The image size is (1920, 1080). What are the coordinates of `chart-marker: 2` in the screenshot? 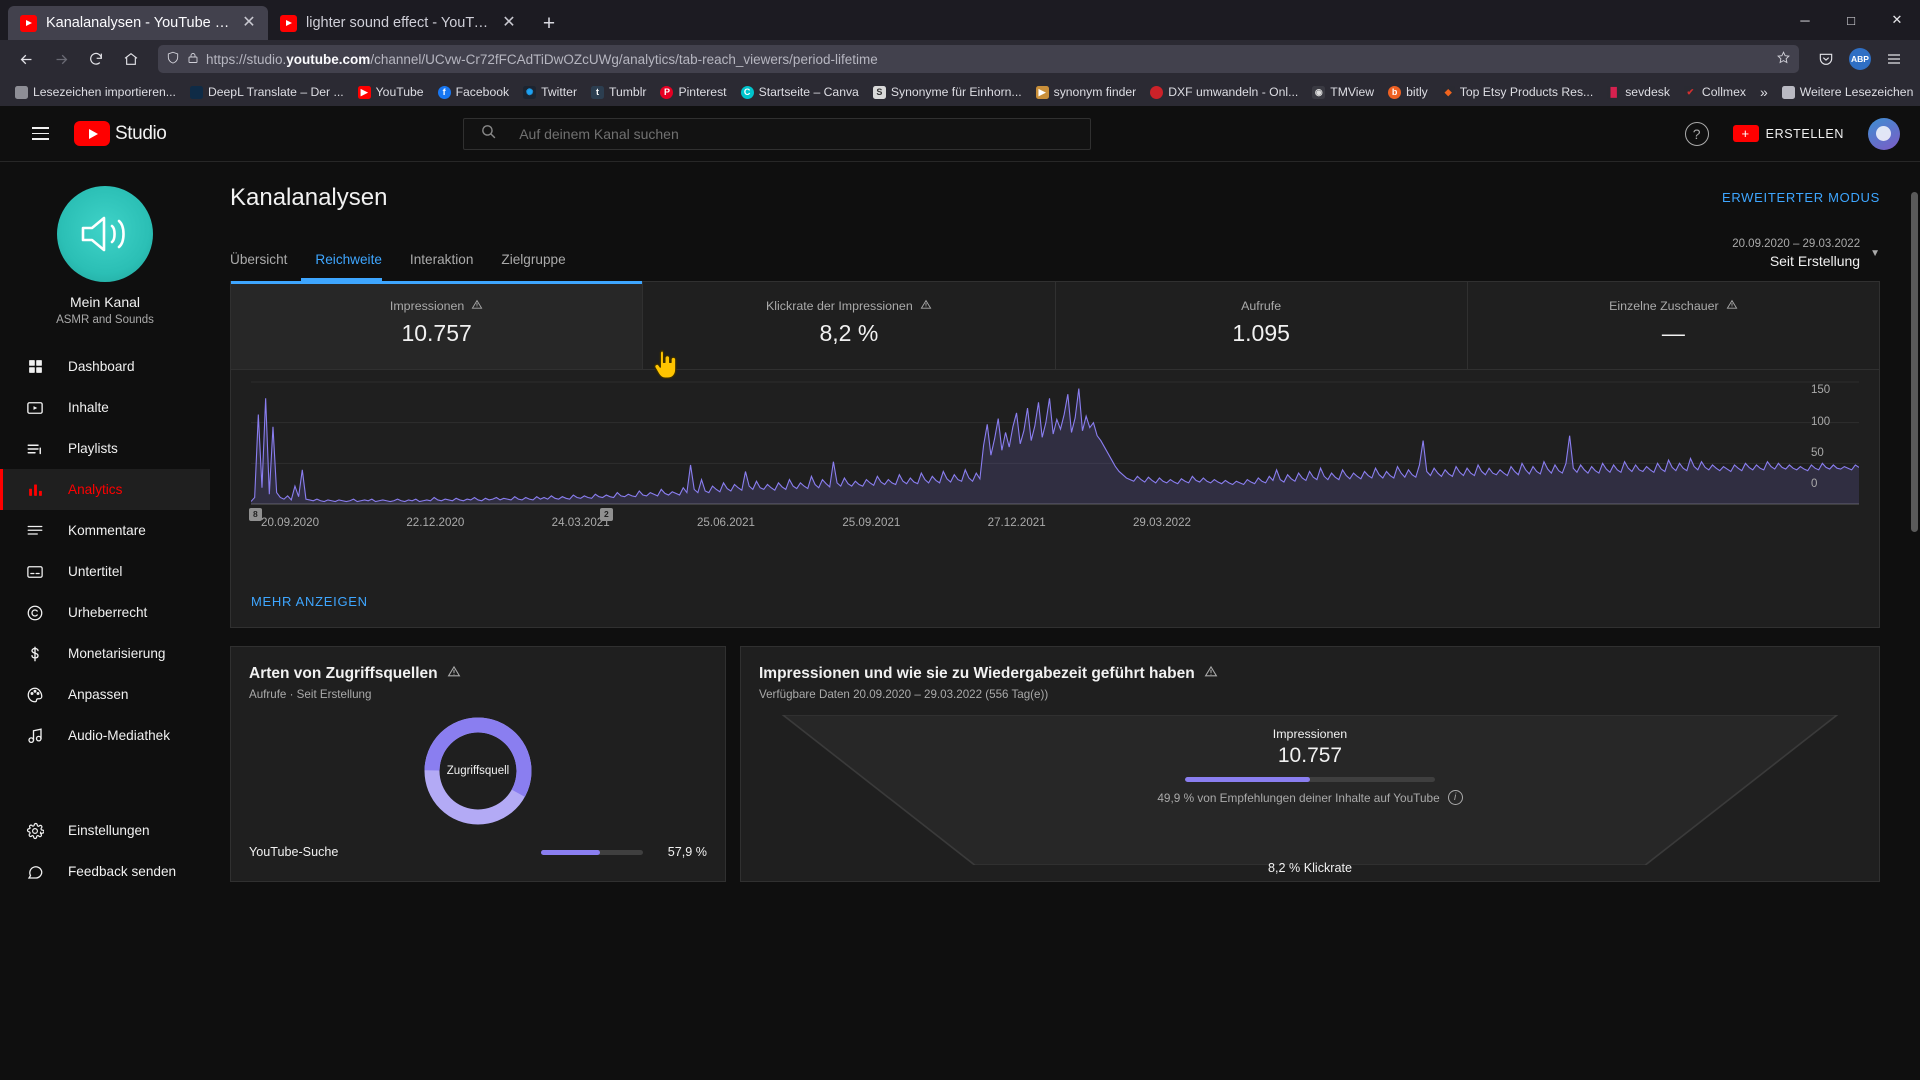 It's located at (606, 514).